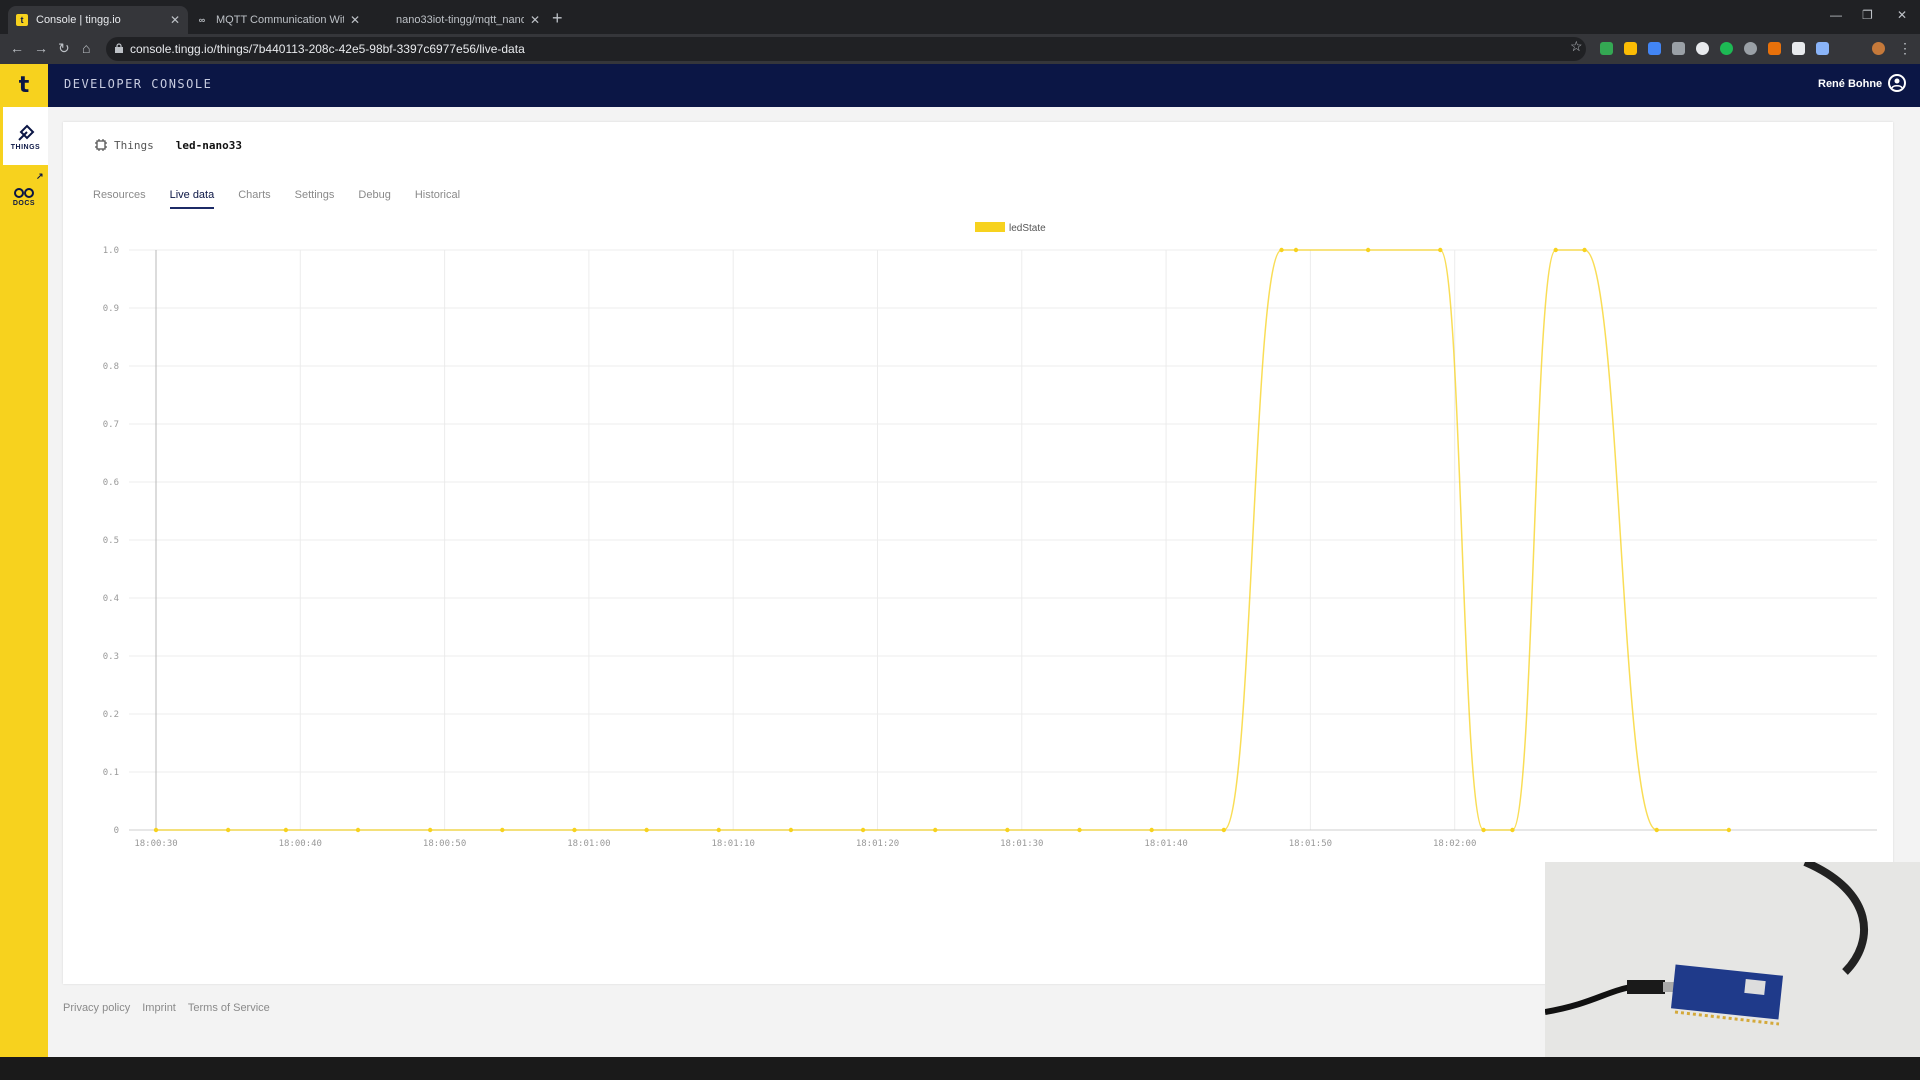 This screenshot has height=1080, width=1920. What do you see at coordinates (22, 20) in the screenshot?
I see `tingg-favicon-icon: t` at bounding box center [22, 20].